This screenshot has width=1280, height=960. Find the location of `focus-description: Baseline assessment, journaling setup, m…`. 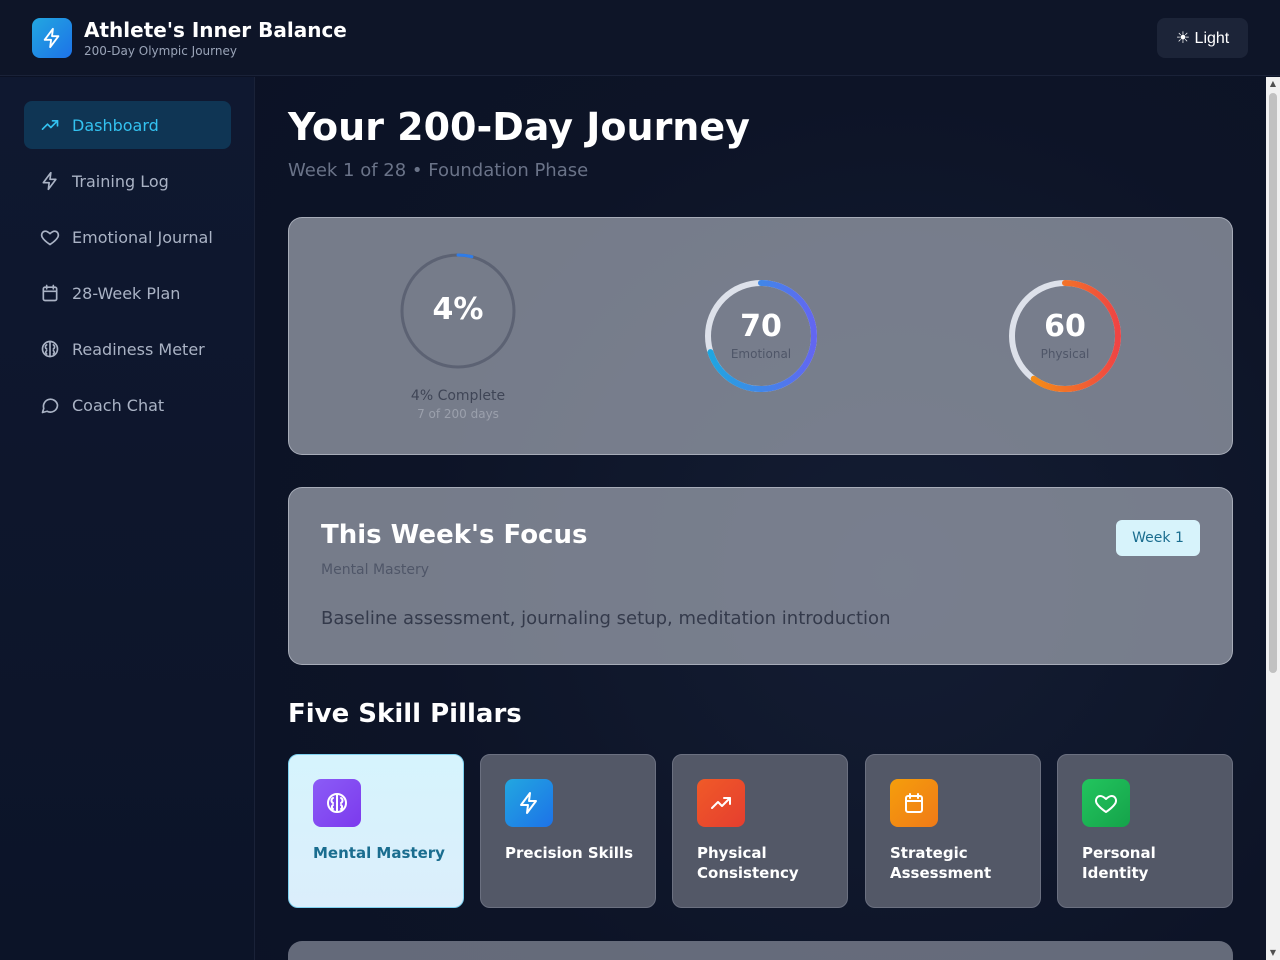

focus-description: Baseline assessment, journaling setup, m… is located at coordinates (606, 618).